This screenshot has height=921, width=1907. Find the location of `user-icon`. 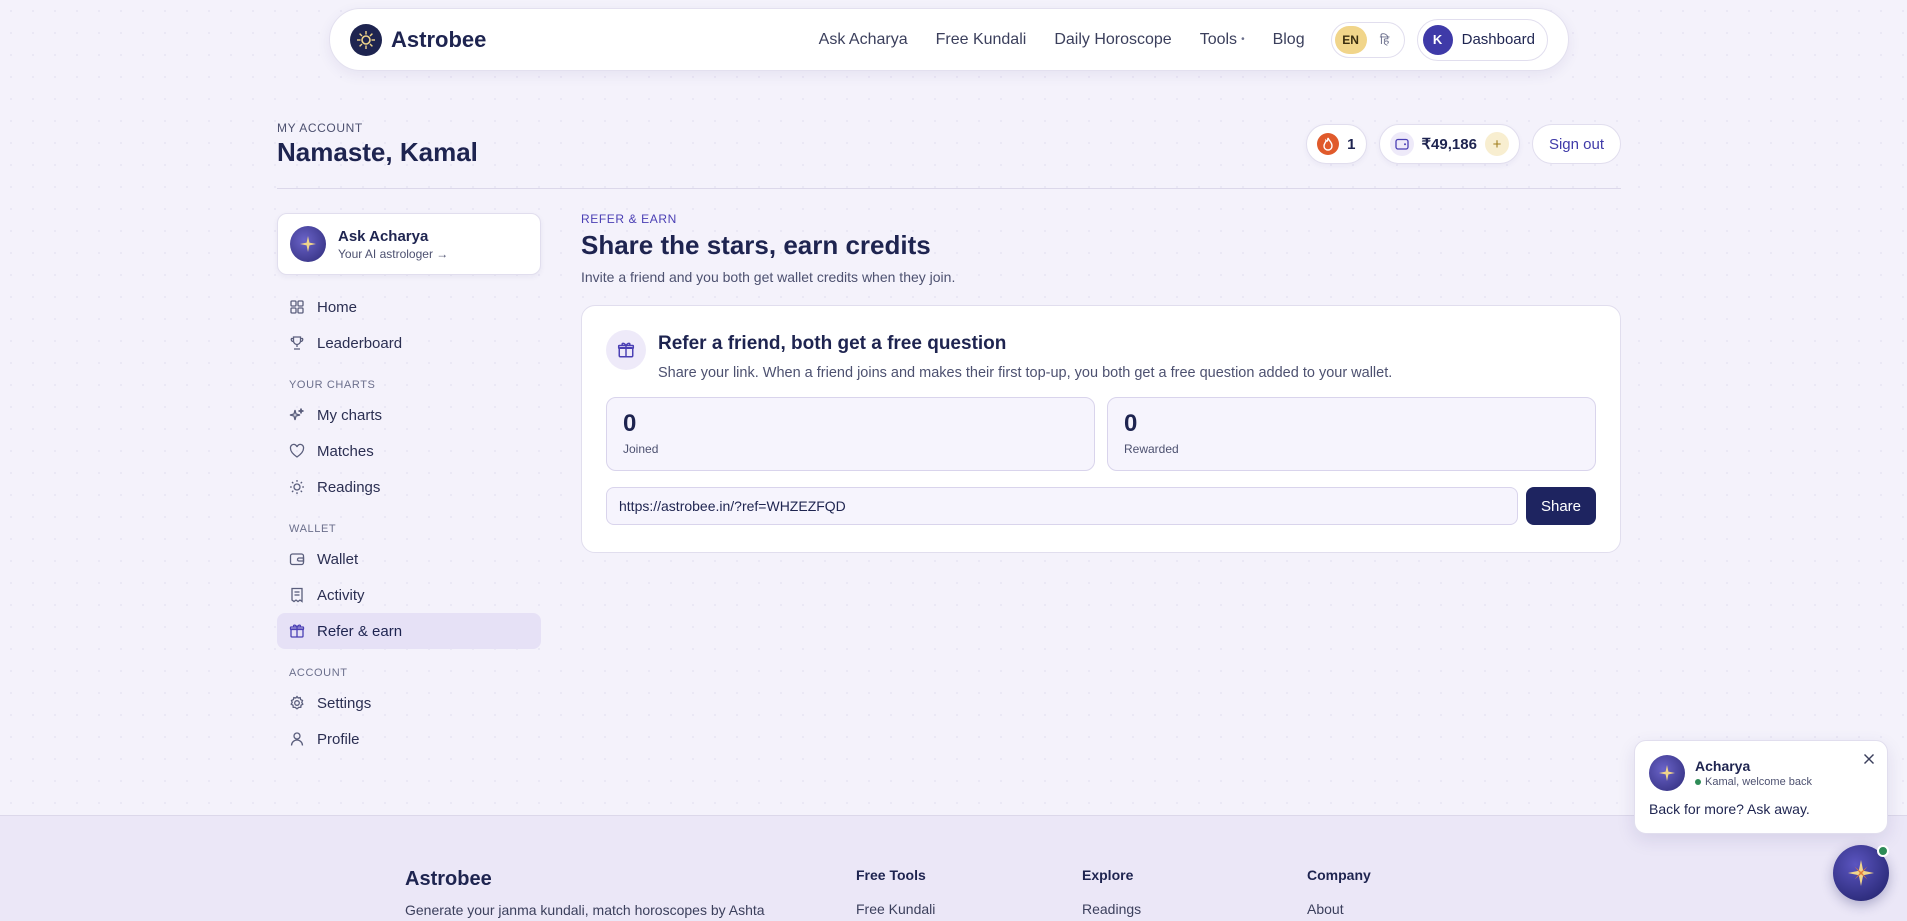

user-icon is located at coordinates (297, 739).